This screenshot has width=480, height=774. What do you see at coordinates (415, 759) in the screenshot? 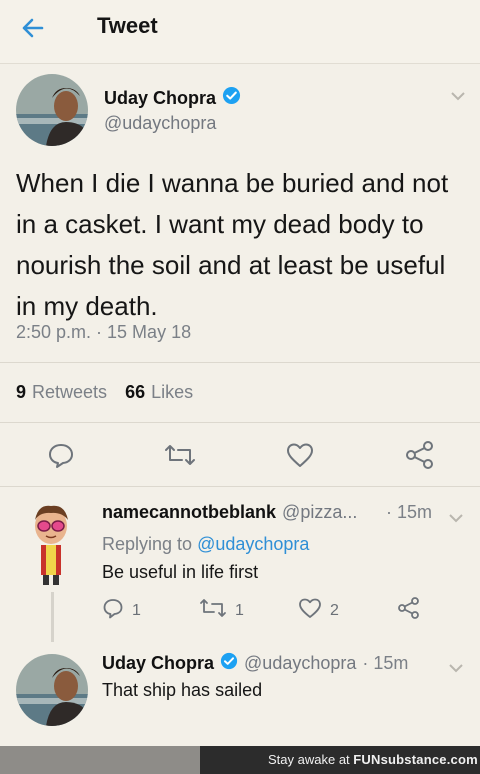
I see `watermark-brand: FUNsubstance.com` at bounding box center [415, 759].